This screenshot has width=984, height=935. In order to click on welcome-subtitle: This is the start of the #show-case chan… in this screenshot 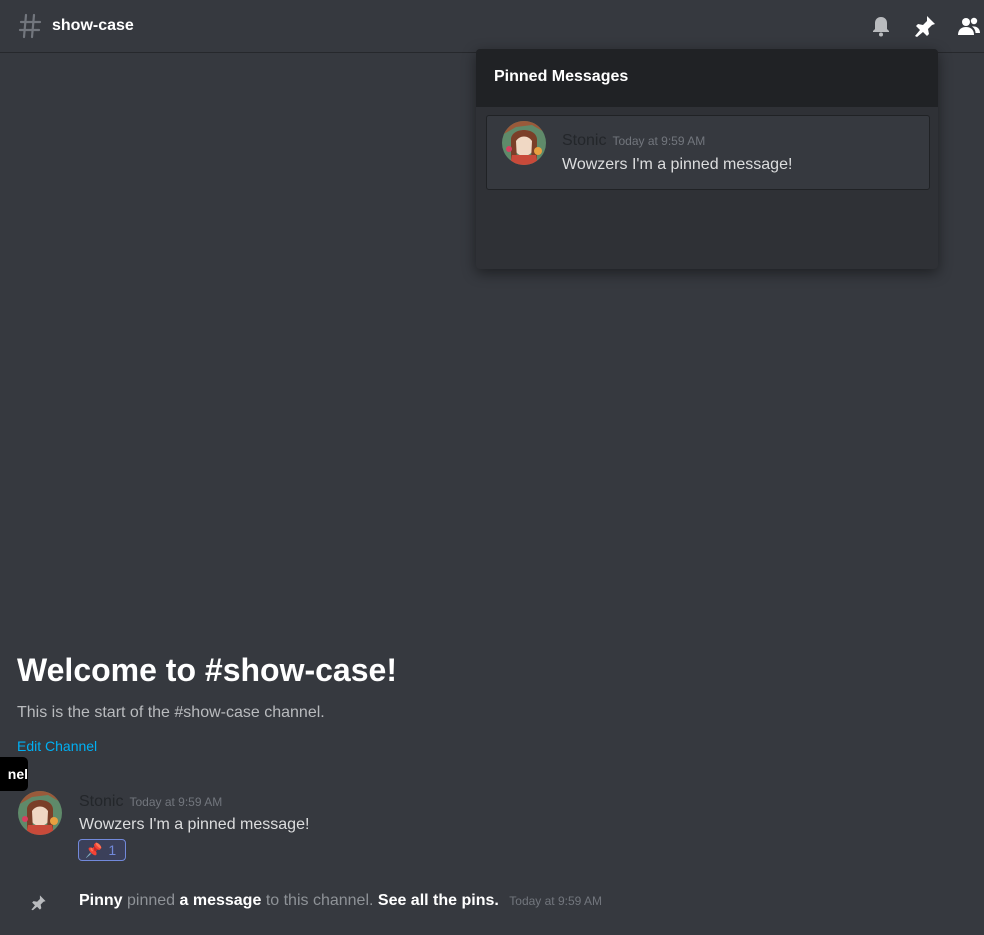, I will do `click(171, 712)`.